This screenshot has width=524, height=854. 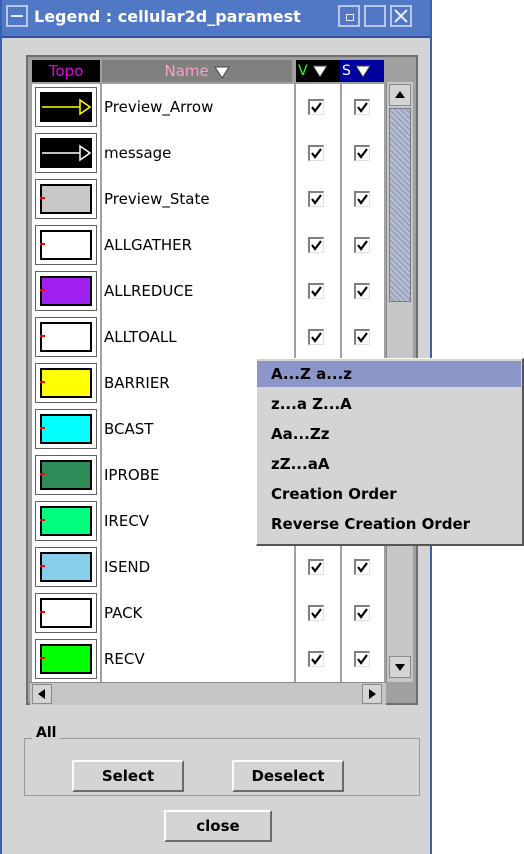 I want to click on sort-menu-item: A...Z a...z, so click(x=389, y=374).